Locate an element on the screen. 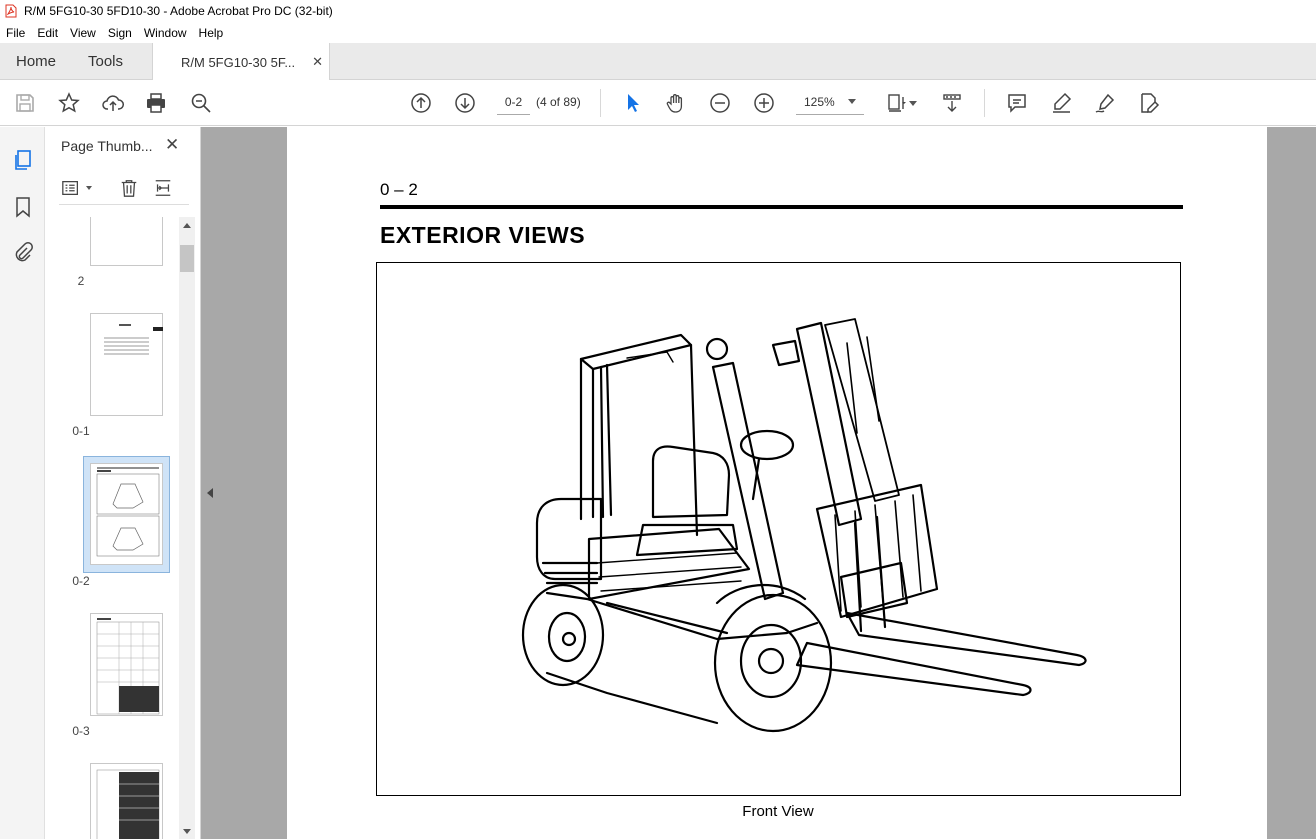  save-icon is located at coordinates (25, 103).